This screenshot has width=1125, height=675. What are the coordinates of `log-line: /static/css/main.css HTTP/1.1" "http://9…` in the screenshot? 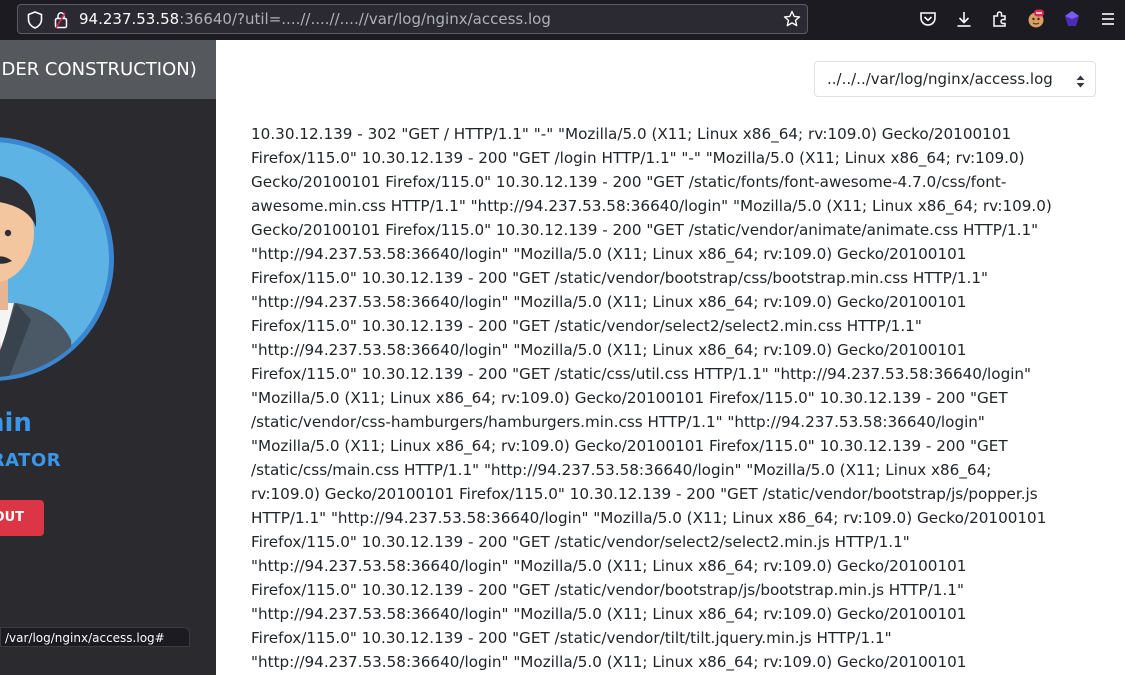 It's located at (621, 470).